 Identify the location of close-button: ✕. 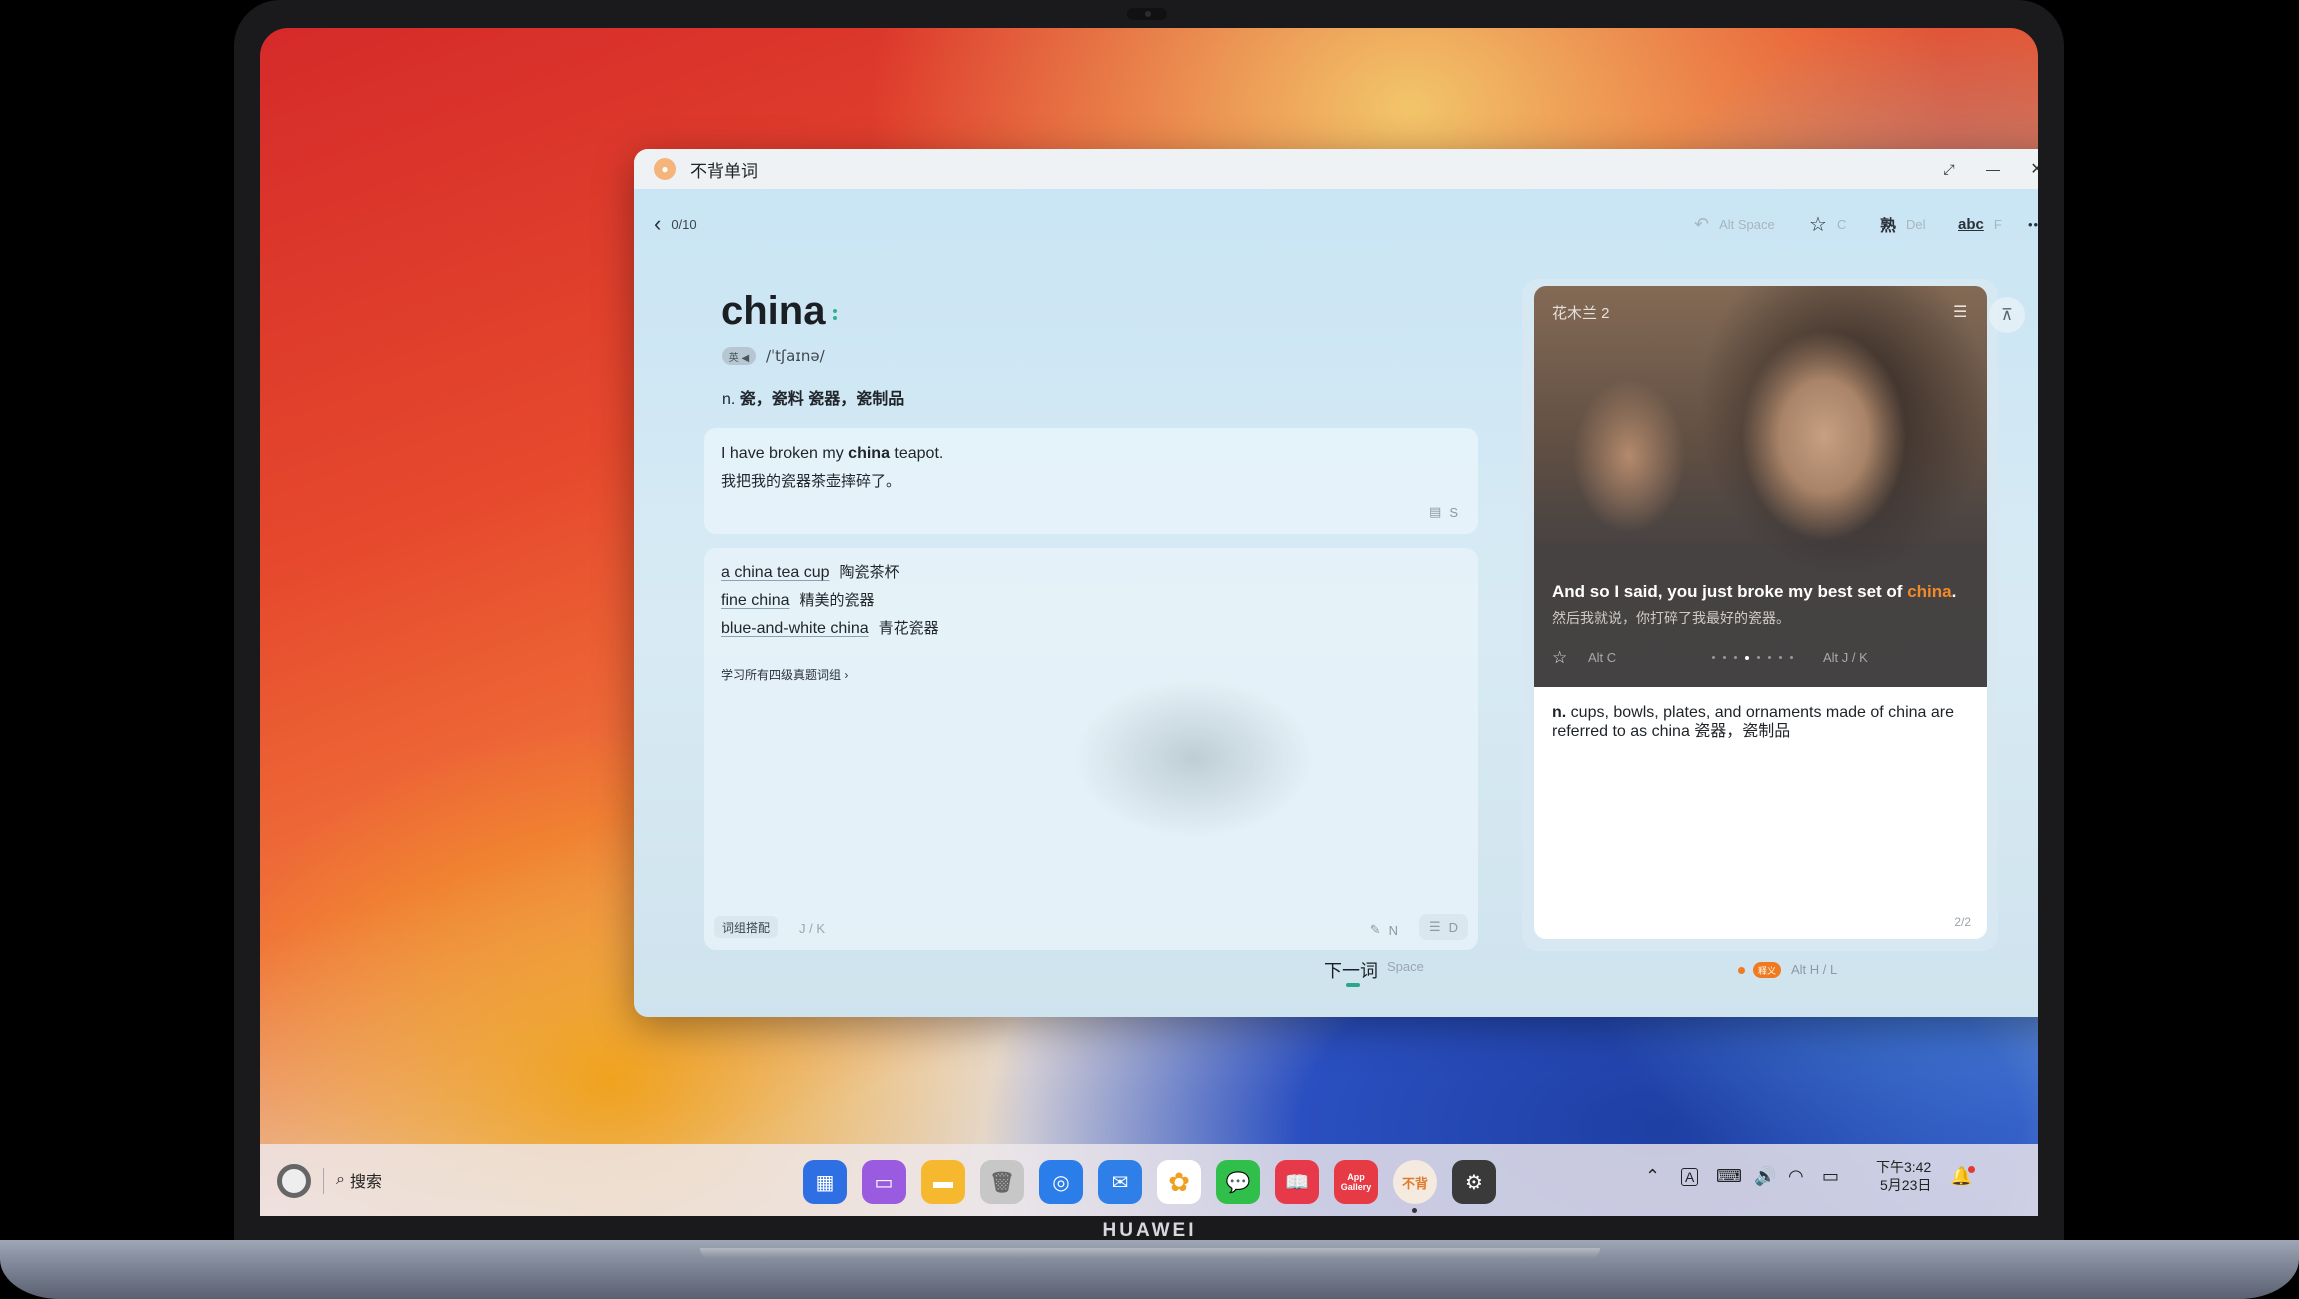
(2031, 169).